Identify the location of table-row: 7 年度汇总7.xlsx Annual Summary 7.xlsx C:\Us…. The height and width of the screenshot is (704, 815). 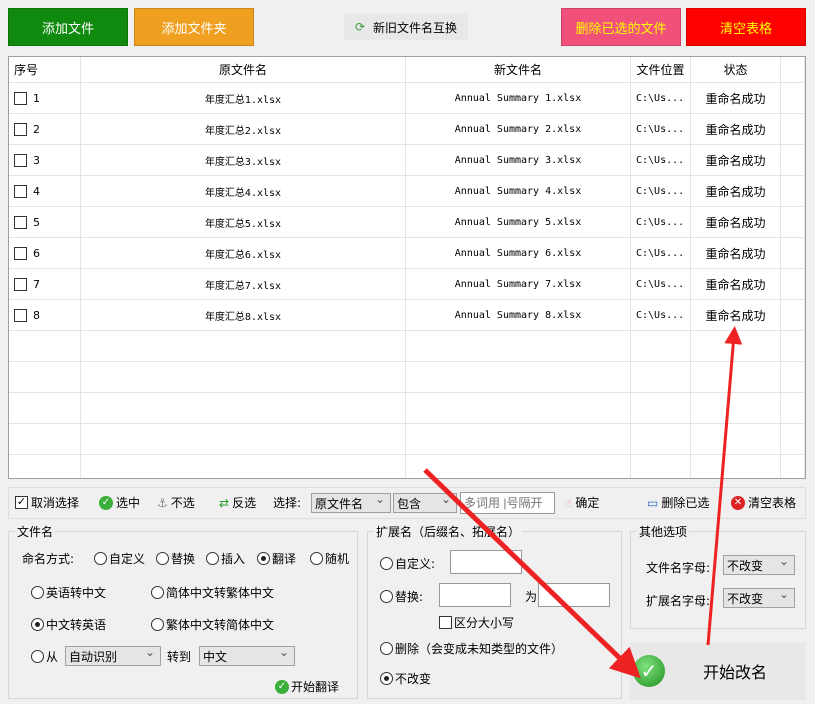
(407, 284).